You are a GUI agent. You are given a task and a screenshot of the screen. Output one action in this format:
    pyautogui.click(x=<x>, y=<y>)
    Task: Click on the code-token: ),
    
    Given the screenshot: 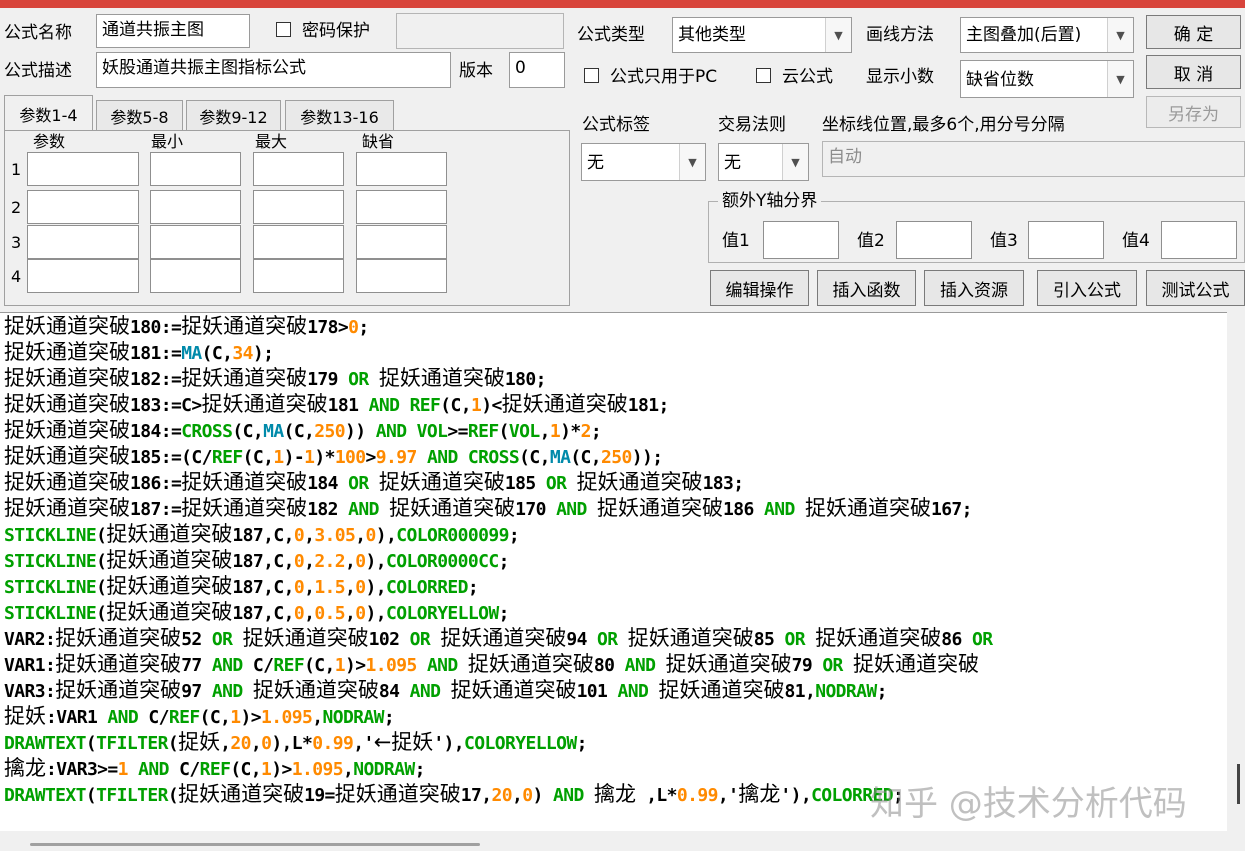 What is the action you would take?
    pyautogui.click(x=376, y=613)
    